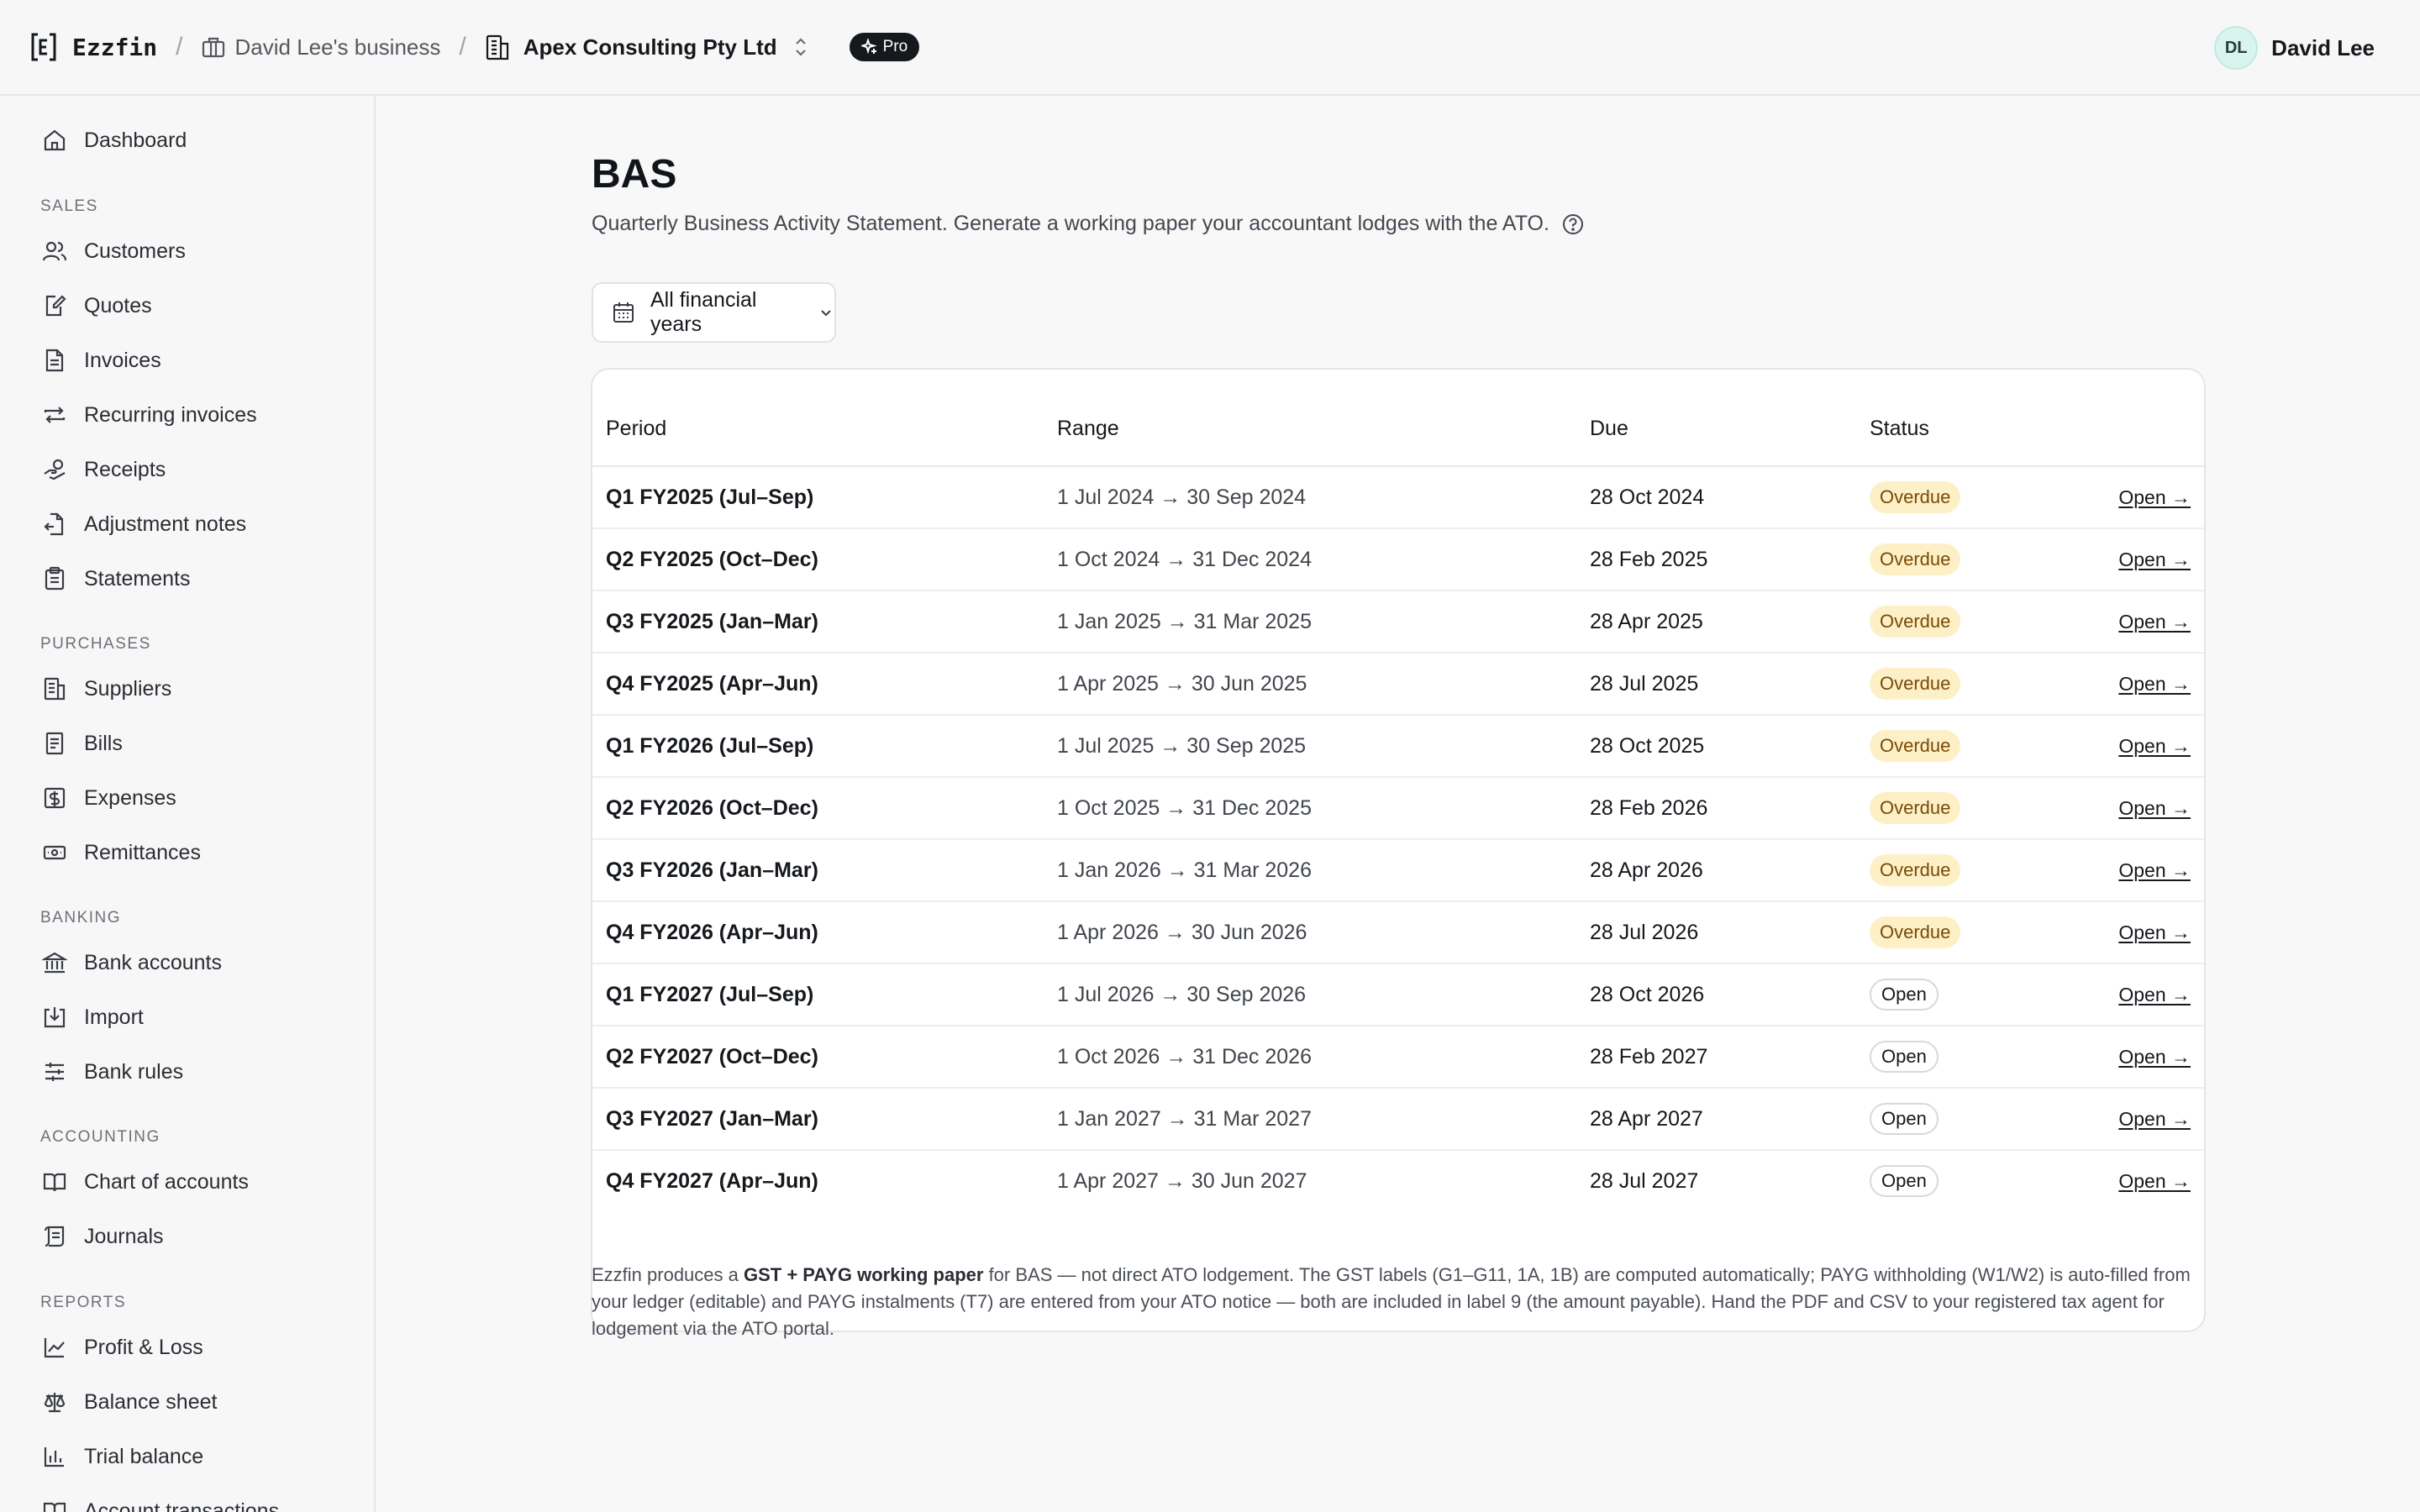 The image size is (2420, 1512). I want to click on sidebar-item-suppliers: Suppliers, so click(105, 689).